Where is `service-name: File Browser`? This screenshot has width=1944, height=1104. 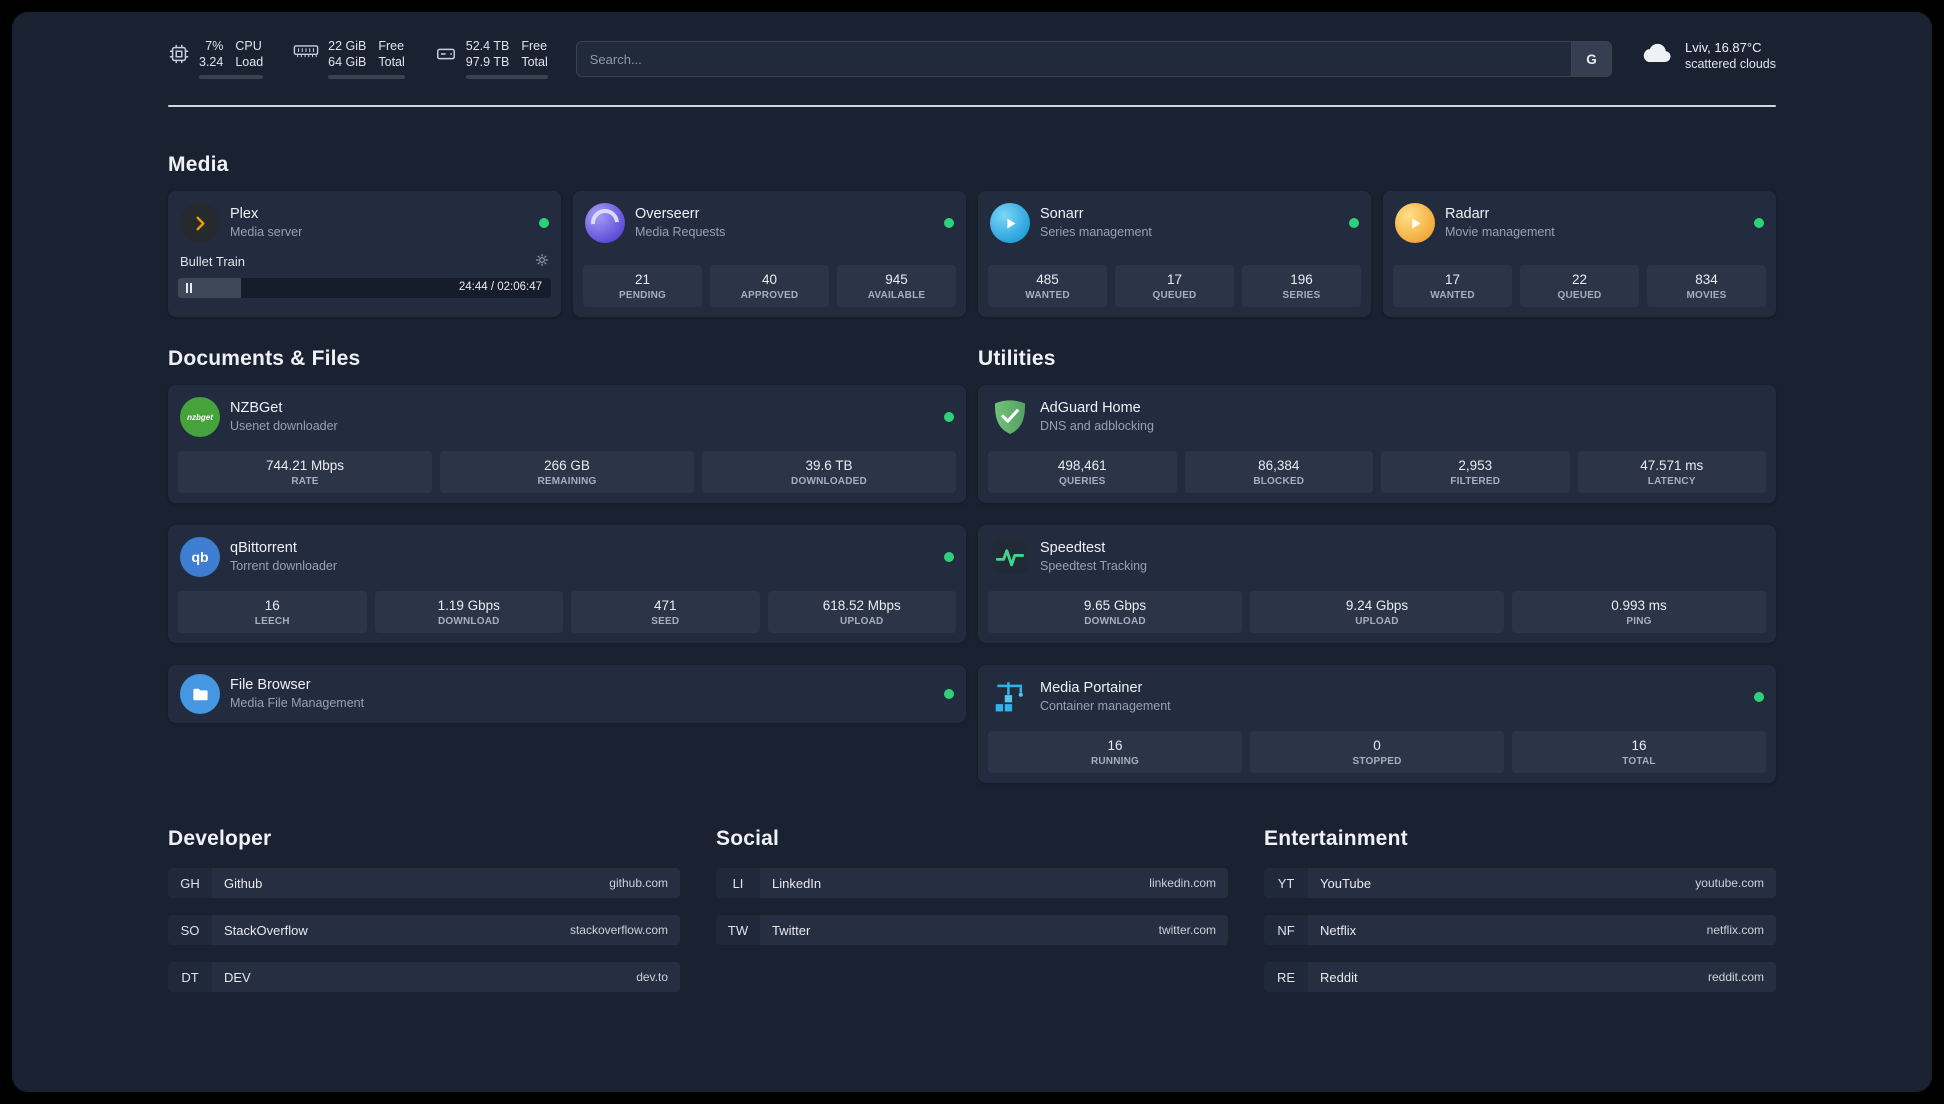
service-name: File Browser is located at coordinates (270, 685).